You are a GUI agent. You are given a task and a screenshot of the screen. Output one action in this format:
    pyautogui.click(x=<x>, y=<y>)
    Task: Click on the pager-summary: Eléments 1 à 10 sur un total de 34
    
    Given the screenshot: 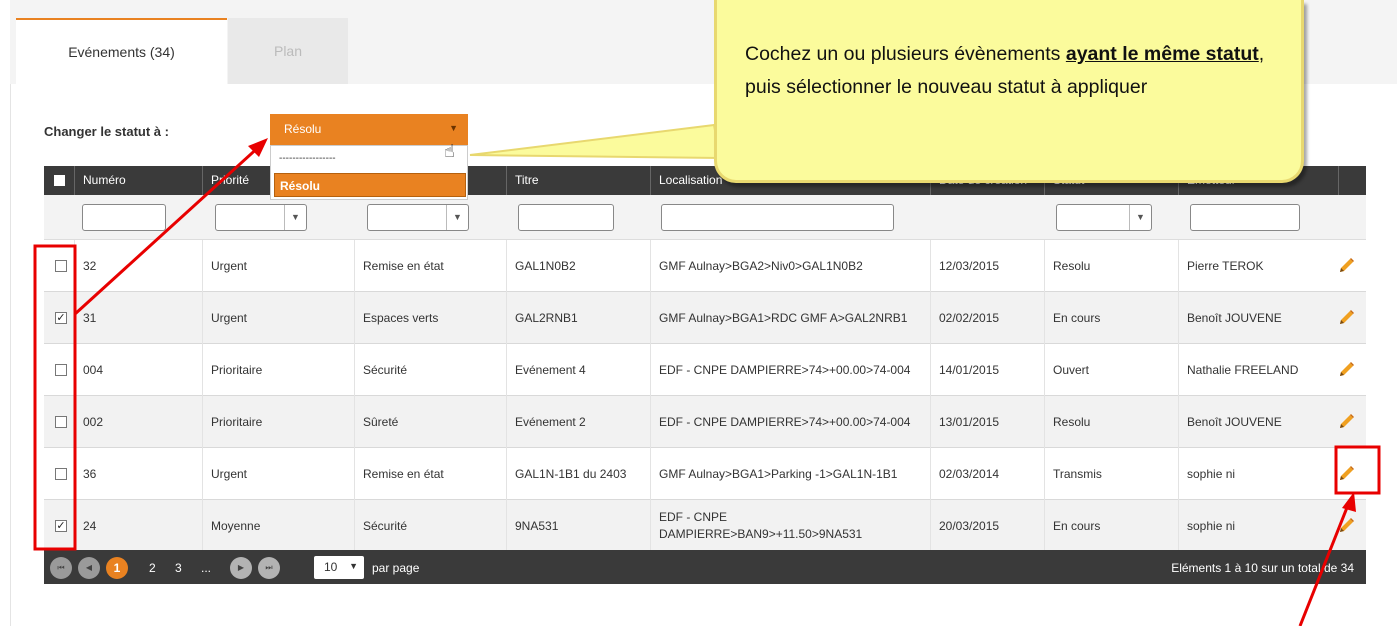 What is the action you would take?
    pyautogui.click(x=1262, y=568)
    